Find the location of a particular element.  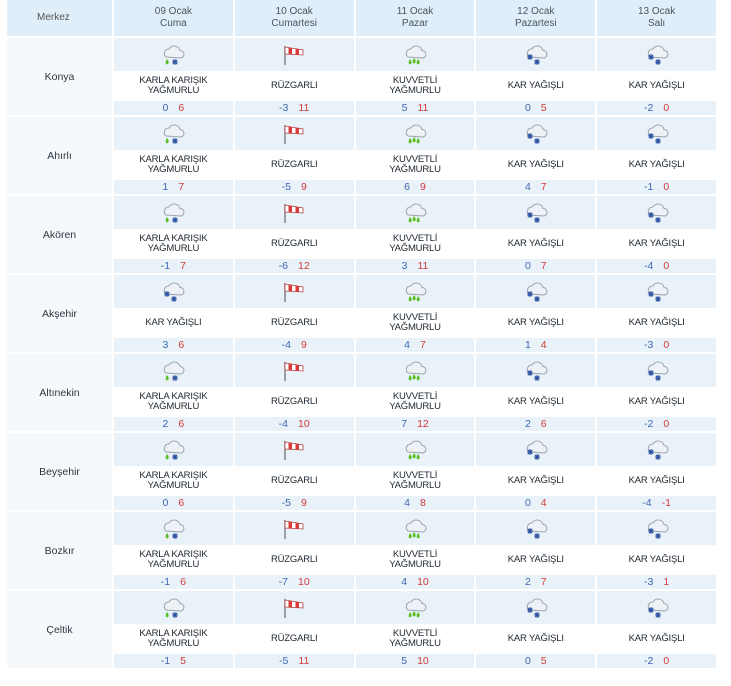

day-weekday: Cuma is located at coordinates (173, 23).